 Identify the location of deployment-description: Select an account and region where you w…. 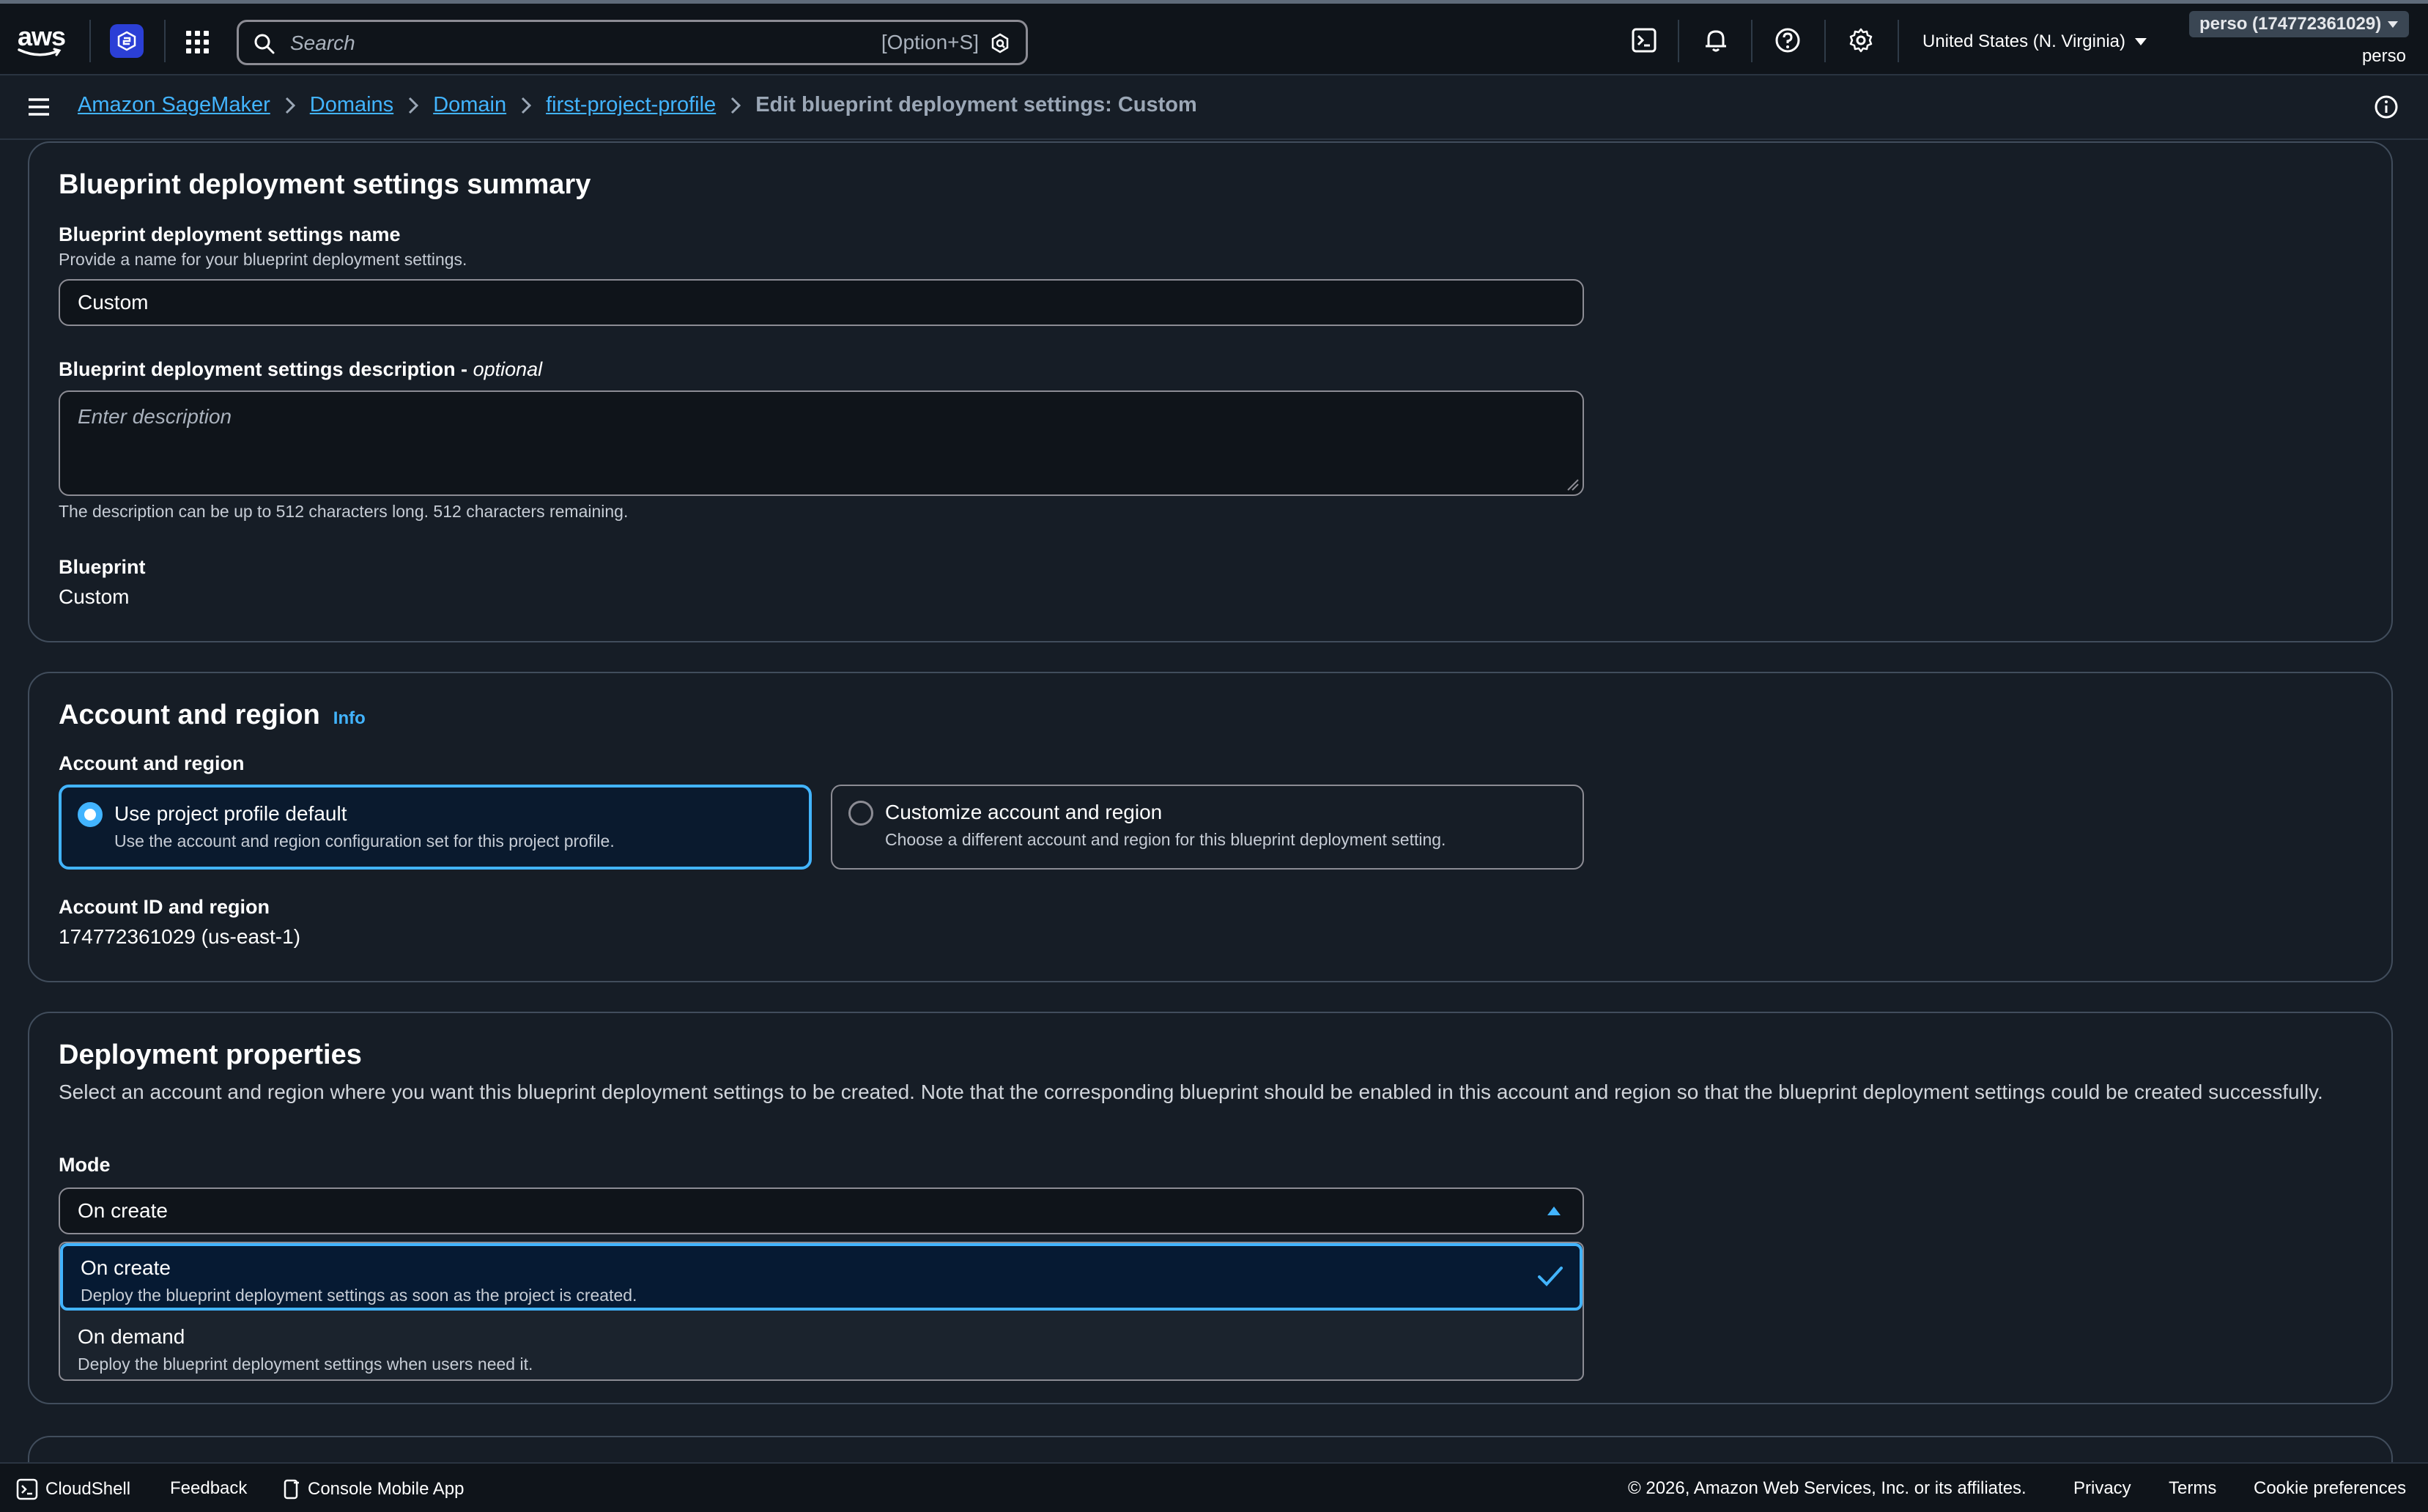
(1191, 1092).